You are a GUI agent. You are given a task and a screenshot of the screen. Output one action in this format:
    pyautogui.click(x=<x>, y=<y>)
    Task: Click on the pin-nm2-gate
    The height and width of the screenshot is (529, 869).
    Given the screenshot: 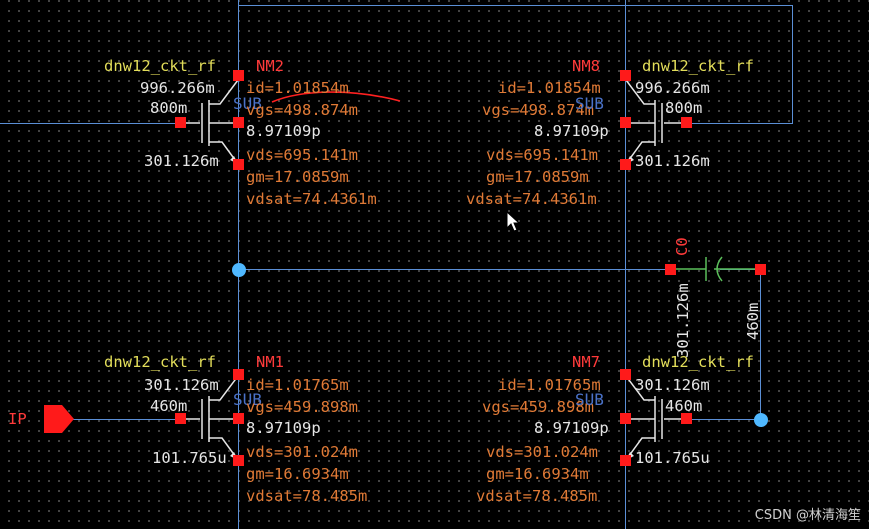 What is the action you would take?
    pyautogui.click(x=180, y=122)
    